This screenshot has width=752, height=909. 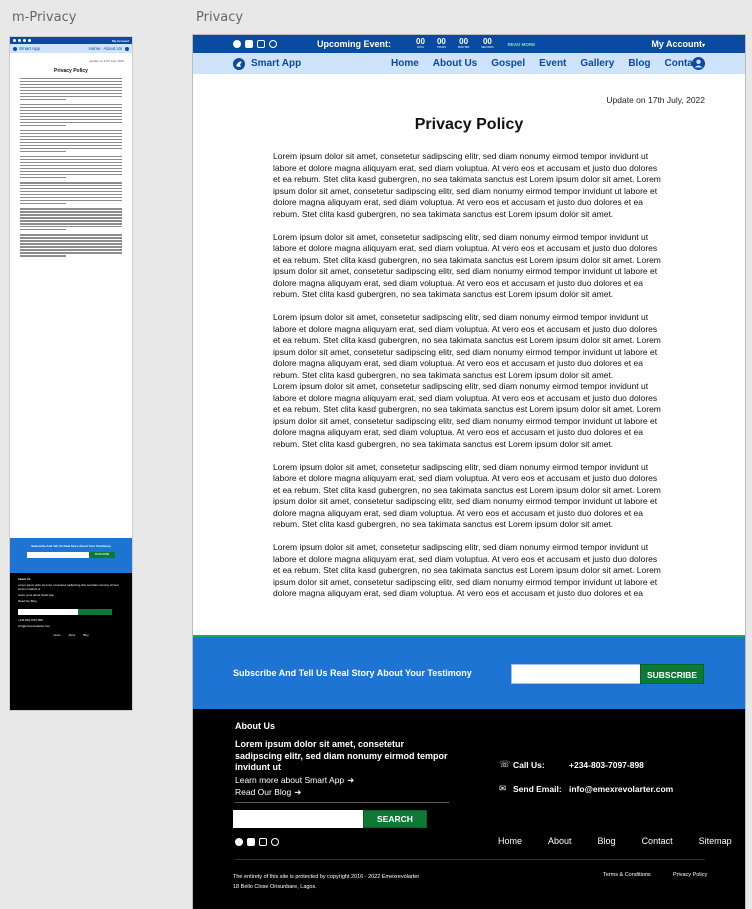 I want to click on update-date: Update on 17th July, 2022, so click(x=655, y=100).